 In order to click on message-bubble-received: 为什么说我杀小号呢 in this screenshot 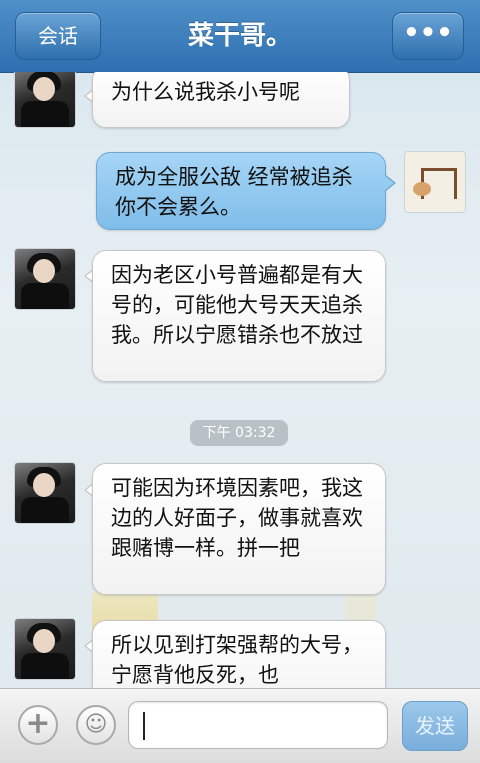, I will do `click(221, 100)`.